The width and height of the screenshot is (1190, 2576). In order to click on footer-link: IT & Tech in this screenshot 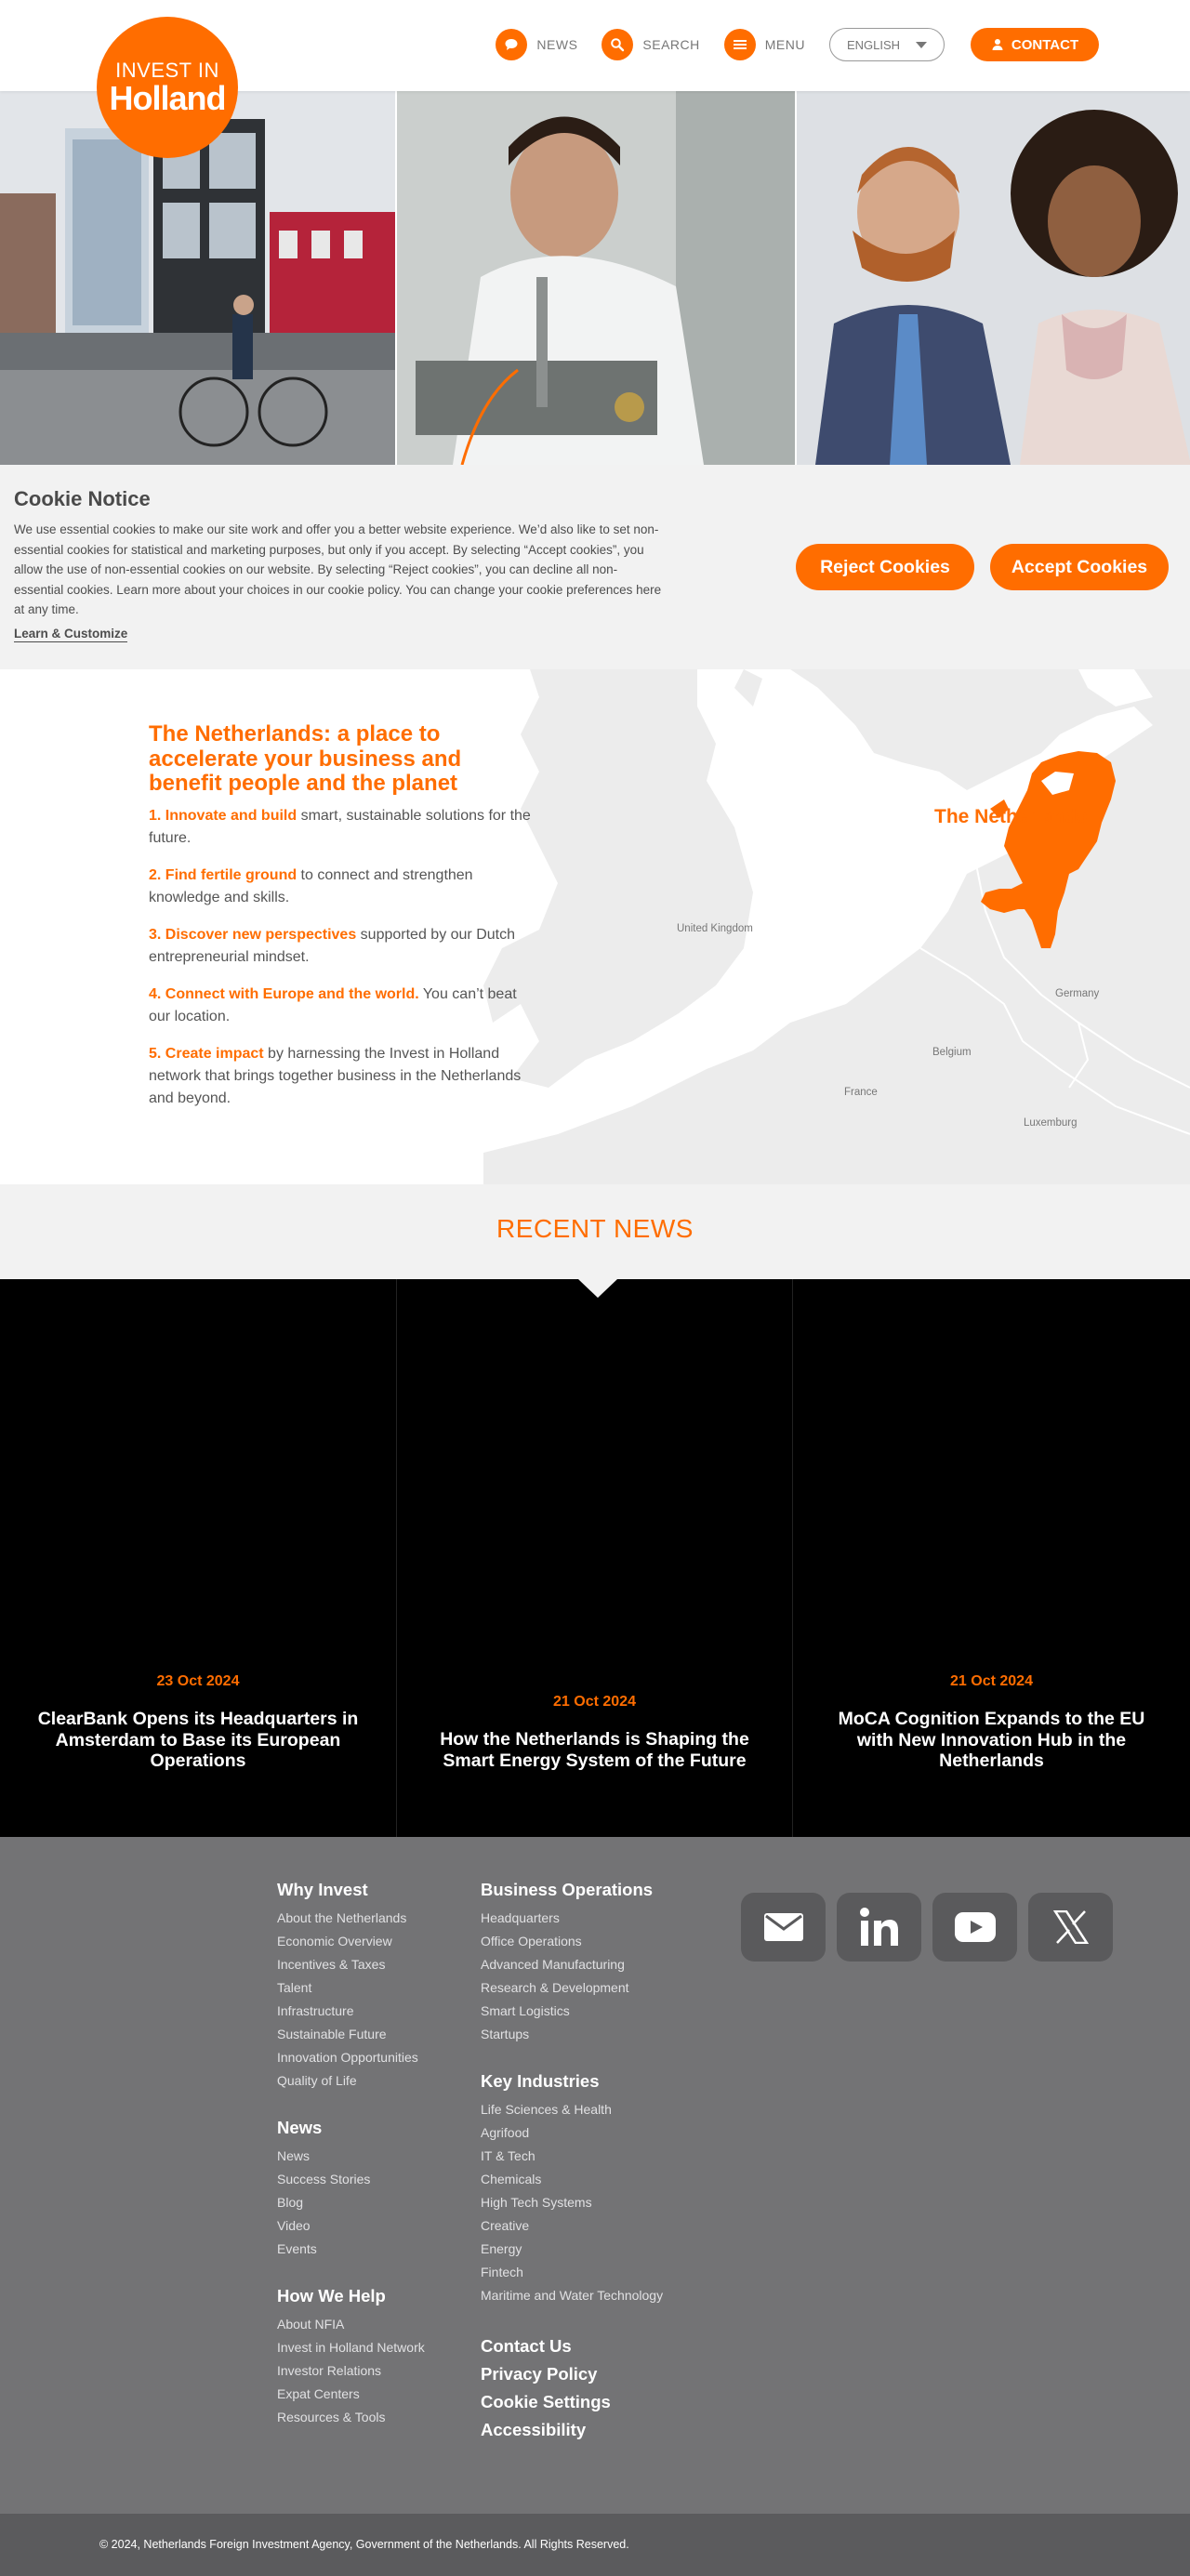, I will do `click(572, 2156)`.